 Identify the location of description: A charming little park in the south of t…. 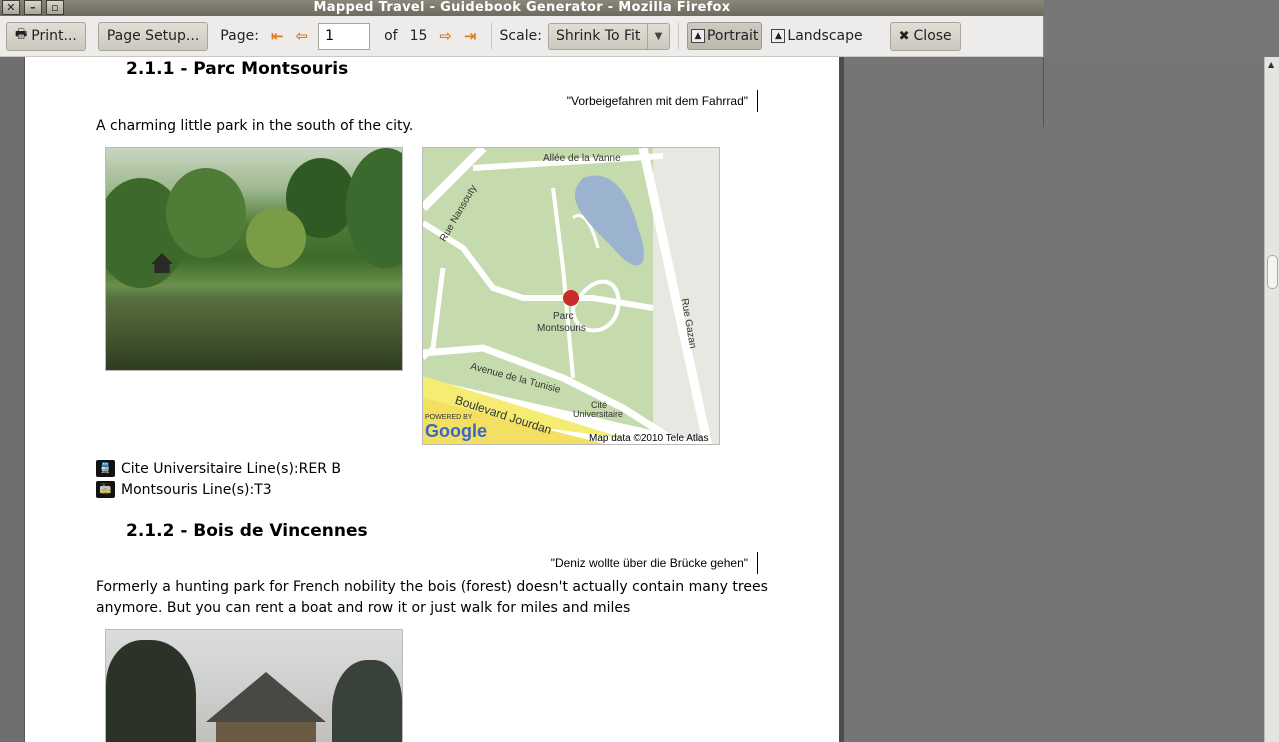
(255, 126).